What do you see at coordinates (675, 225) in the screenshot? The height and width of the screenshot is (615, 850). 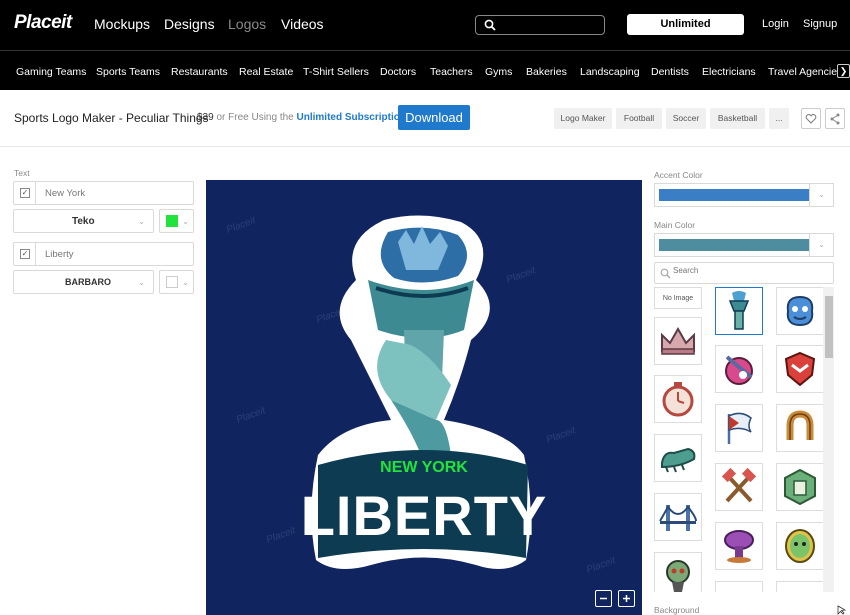 I see `main-color-label: Main Color` at bounding box center [675, 225].